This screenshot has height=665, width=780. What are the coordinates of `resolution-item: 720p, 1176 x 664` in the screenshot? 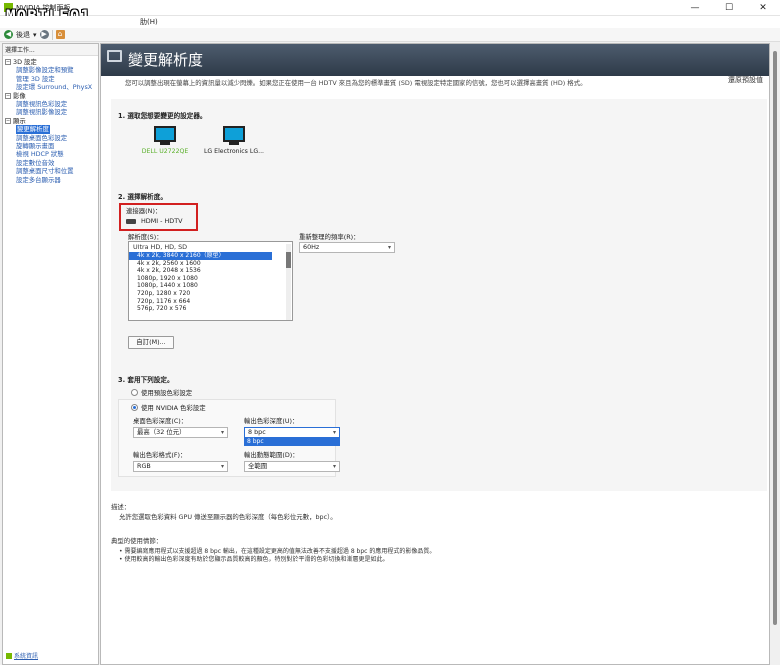 It's located at (200, 302).